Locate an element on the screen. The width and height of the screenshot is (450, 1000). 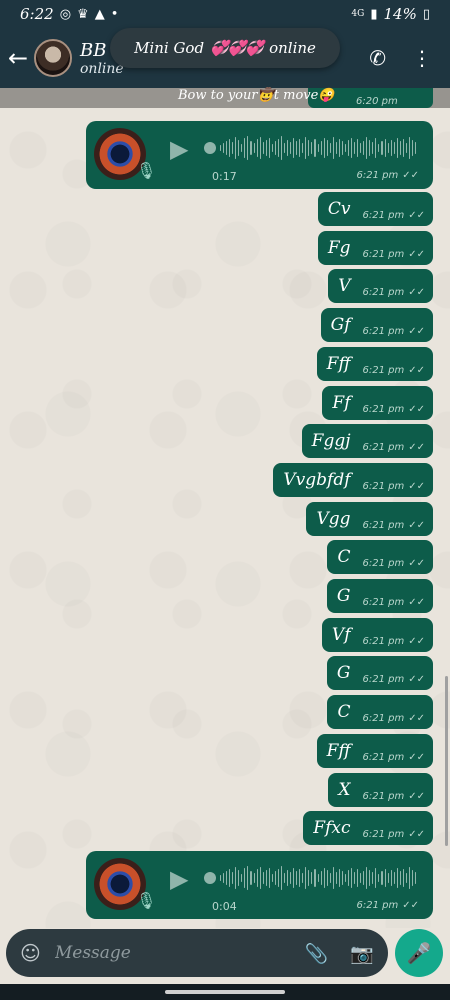
network-type: 4G is located at coordinates (358, 14).